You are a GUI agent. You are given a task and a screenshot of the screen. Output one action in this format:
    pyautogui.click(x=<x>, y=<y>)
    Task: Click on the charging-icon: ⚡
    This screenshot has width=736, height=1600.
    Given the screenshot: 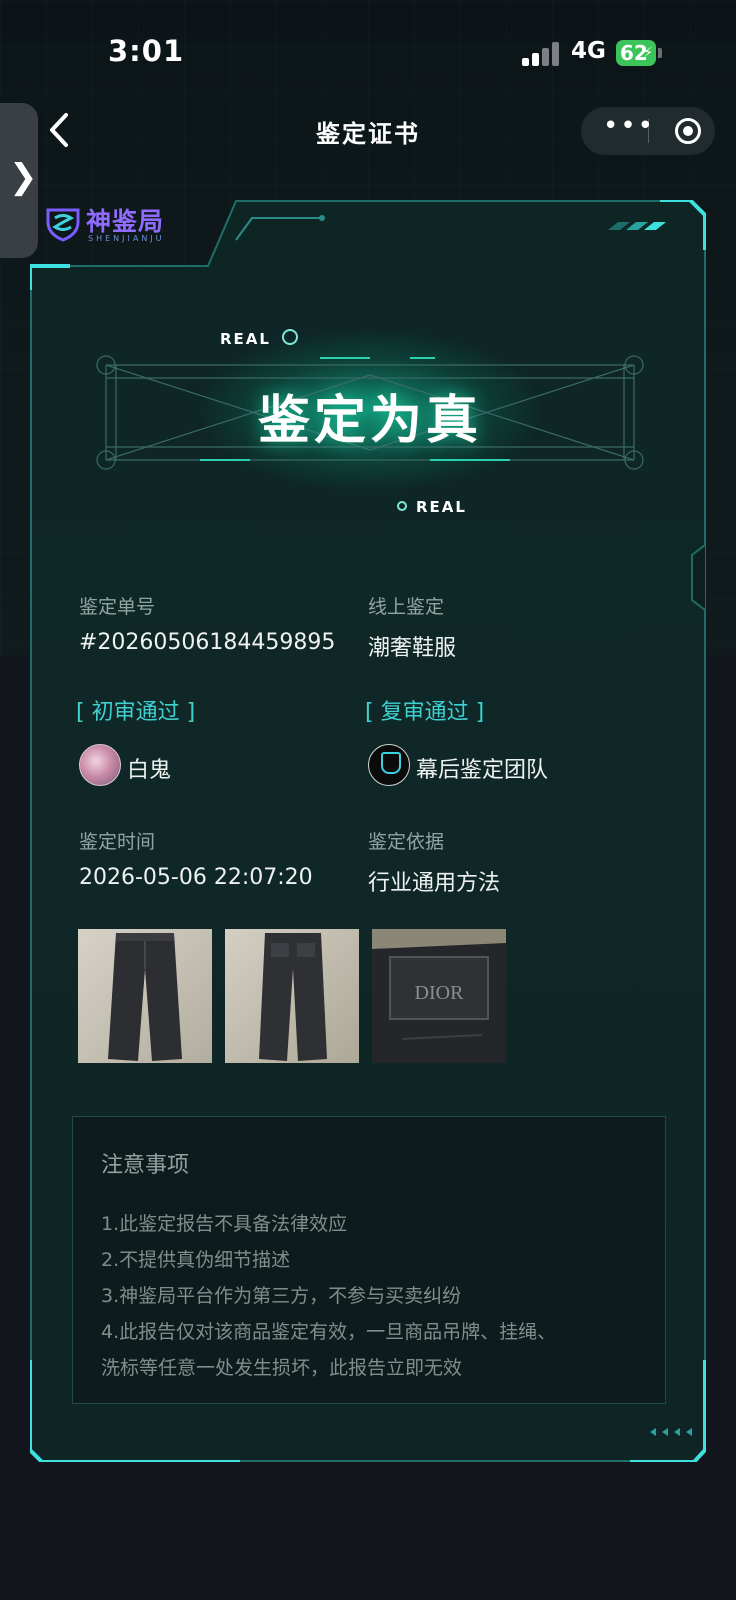 What is the action you would take?
    pyautogui.click(x=648, y=53)
    